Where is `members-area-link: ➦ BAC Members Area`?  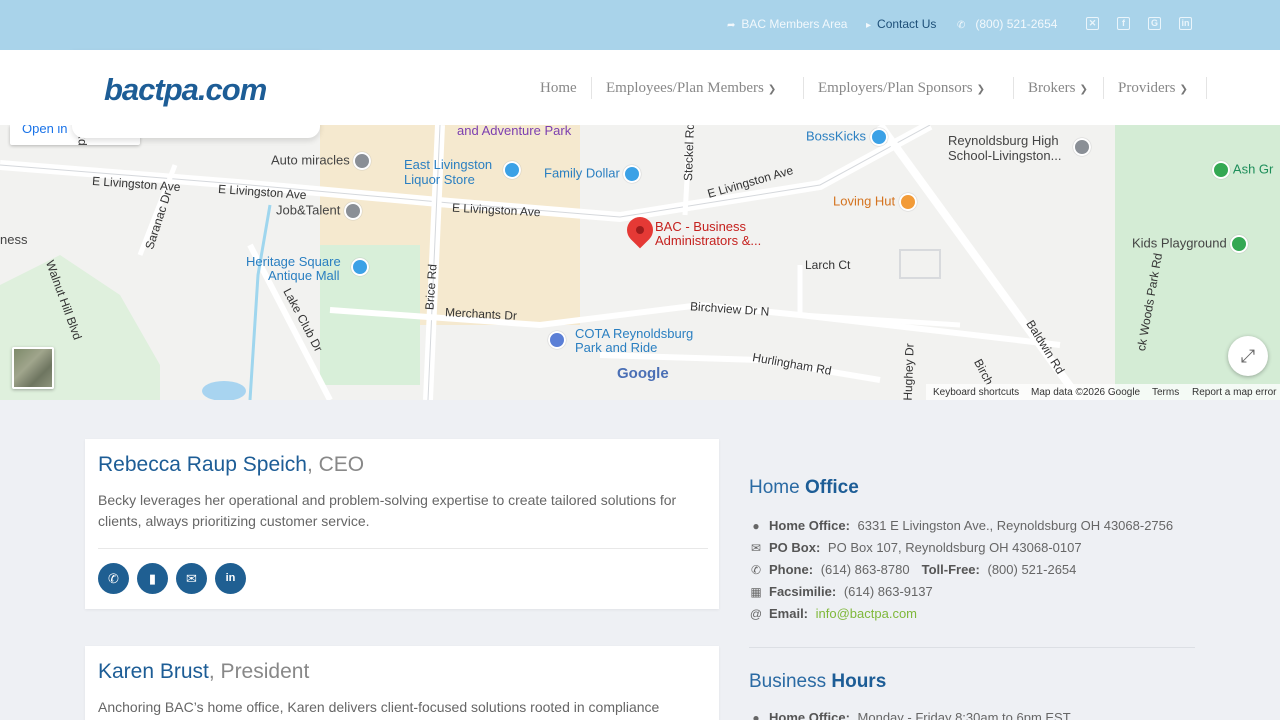
members-area-link: ➦ BAC Members Area is located at coordinates (787, 24).